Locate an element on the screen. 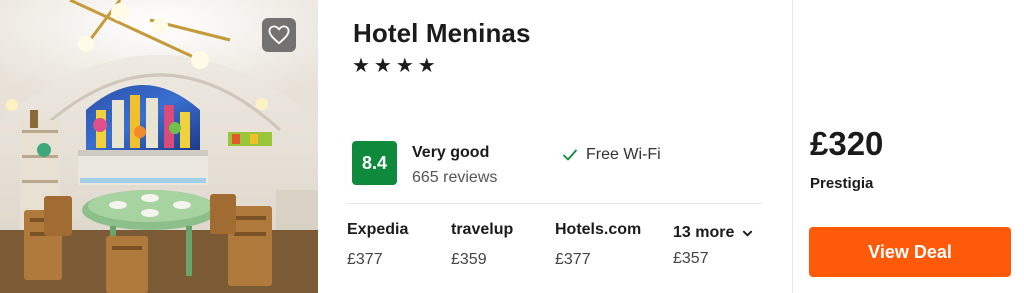  review-count: 665 reviews is located at coordinates (454, 178).